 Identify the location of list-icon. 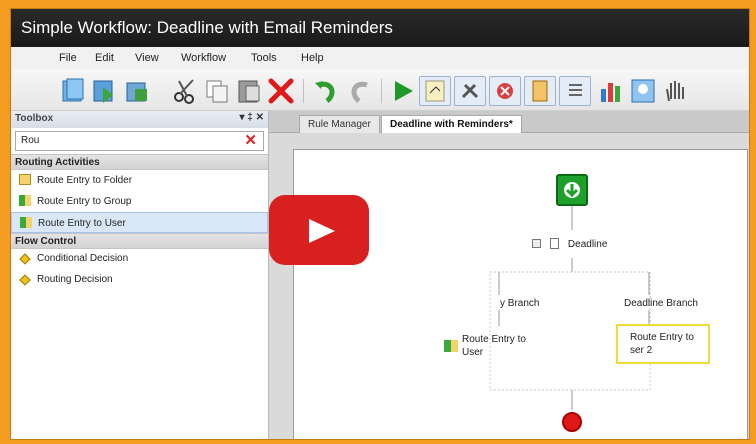
(575, 91).